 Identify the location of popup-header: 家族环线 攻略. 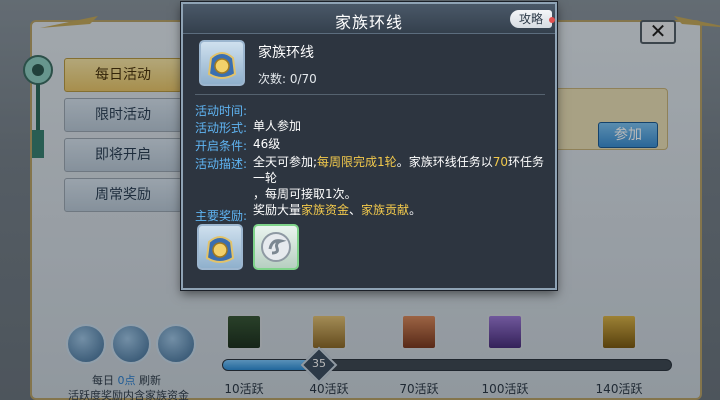
(369, 19).